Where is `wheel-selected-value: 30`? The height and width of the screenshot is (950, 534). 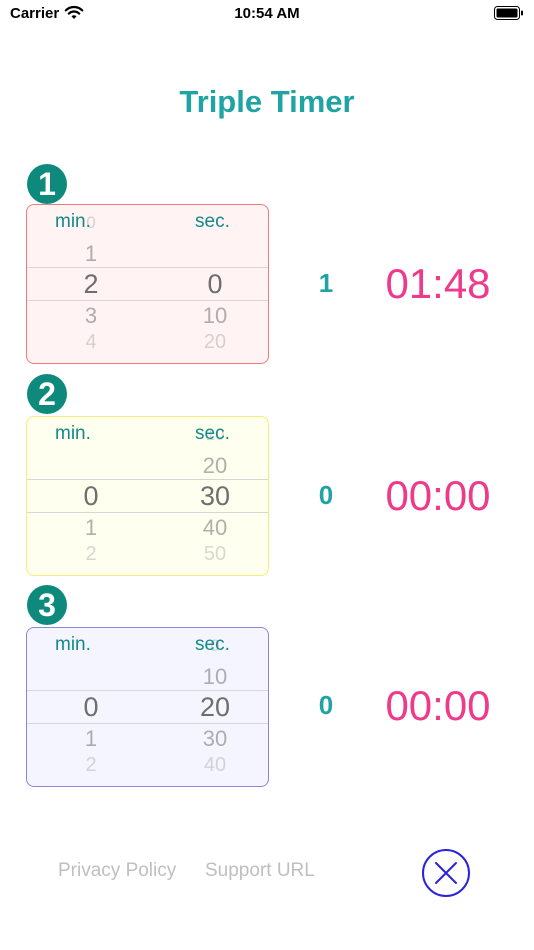 wheel-selected-value: 30 is located at coordinates (215, 496).